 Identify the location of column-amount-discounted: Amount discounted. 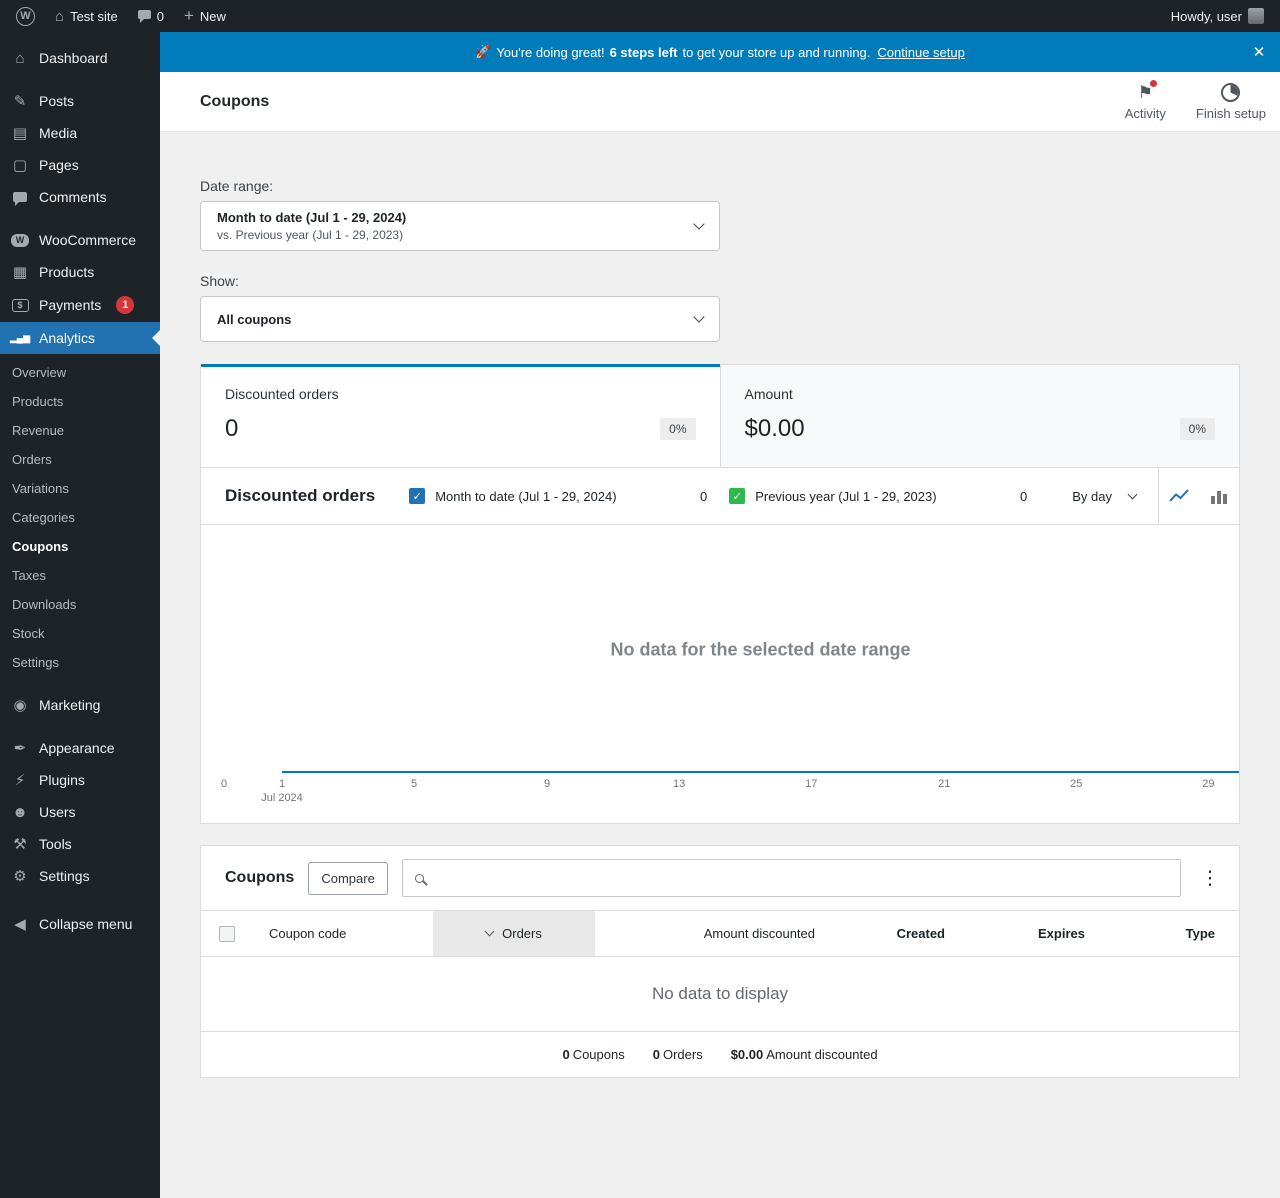
(717, 934).